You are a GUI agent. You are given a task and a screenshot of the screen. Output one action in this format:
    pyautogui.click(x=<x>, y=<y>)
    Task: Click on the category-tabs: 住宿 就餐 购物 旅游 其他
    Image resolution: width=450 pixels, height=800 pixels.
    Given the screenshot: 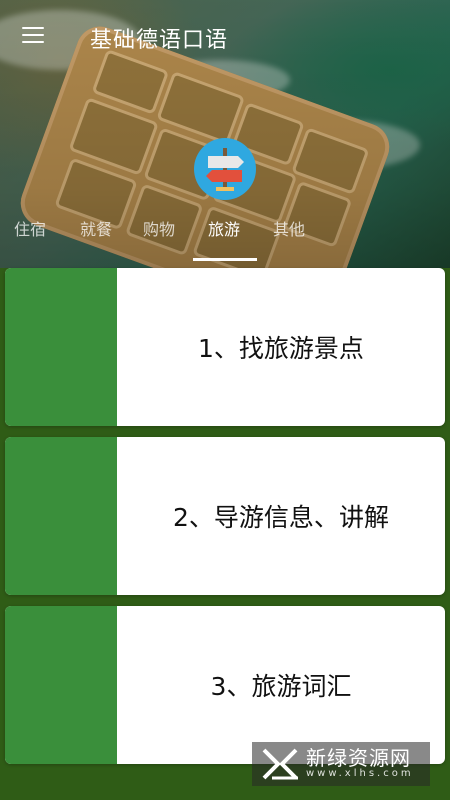 What is the action you would take?
    pyautogui.click(x=225, y=231)
    